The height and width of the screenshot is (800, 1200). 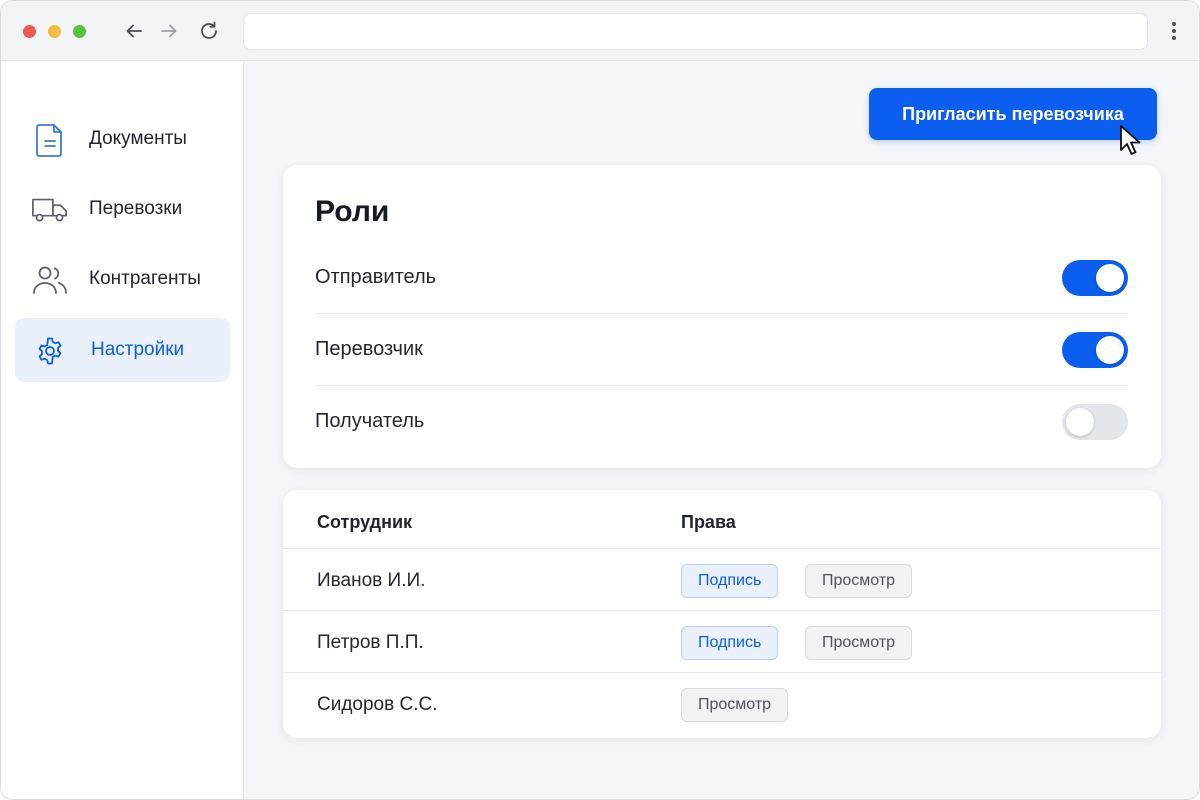 What do you see at coordinates (1095, 350) in the screenshot?
I see `carrier-role-toggle` at bounding box center [1095, 350].